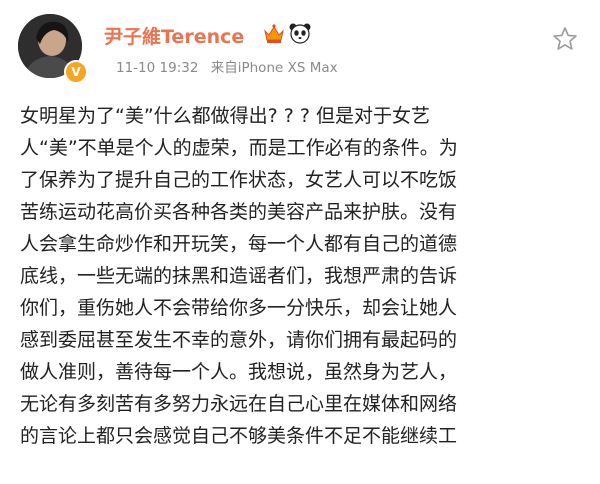  Describe the element at coordinates (239, 244) in the screenshot. I see `post-body-line: 人会拿生命炒作和开玩笑，每一个人都有自己的道德` at that location.